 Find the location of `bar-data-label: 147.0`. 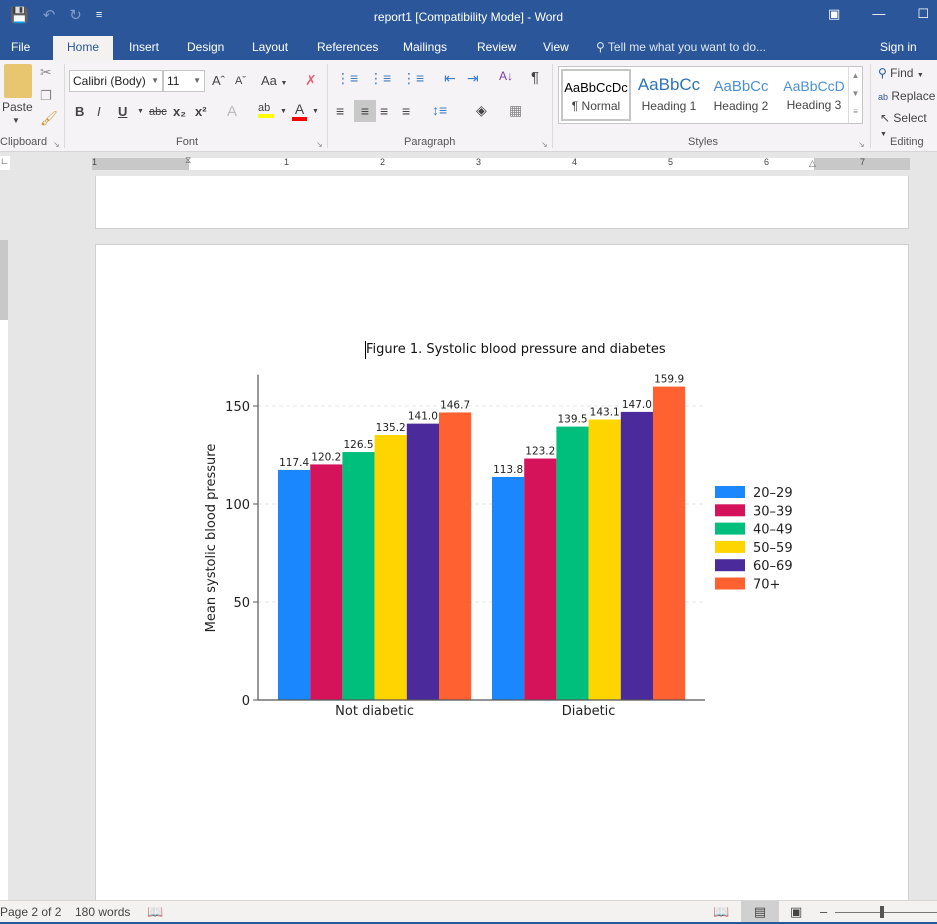

bar-data-label: 147.0 is located at coordinates (637, 405).